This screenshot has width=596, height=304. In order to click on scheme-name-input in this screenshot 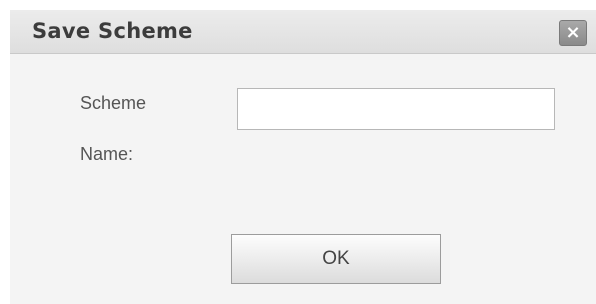, I will do `click(396, 109)`.